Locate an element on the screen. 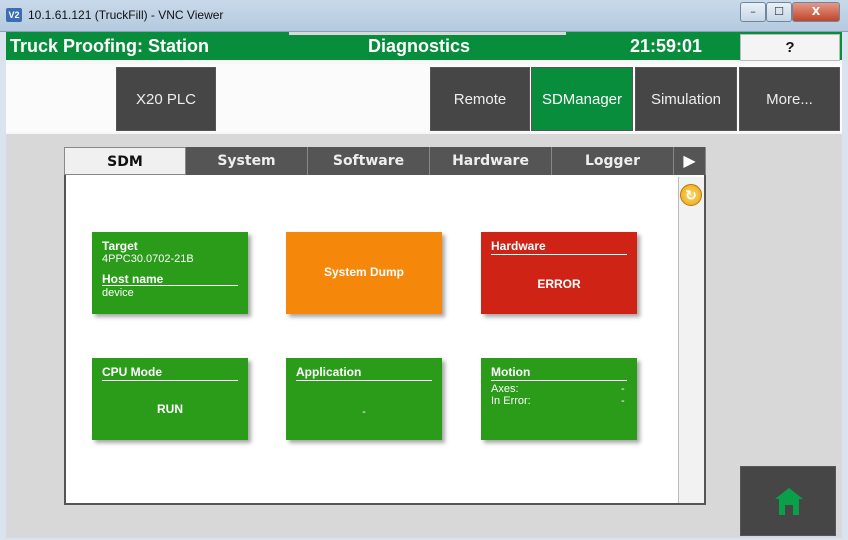 Image resolution: width=848 pixels, height=540 pixels. sdmanager-button: SDManager is located at coordinates (582, 99).